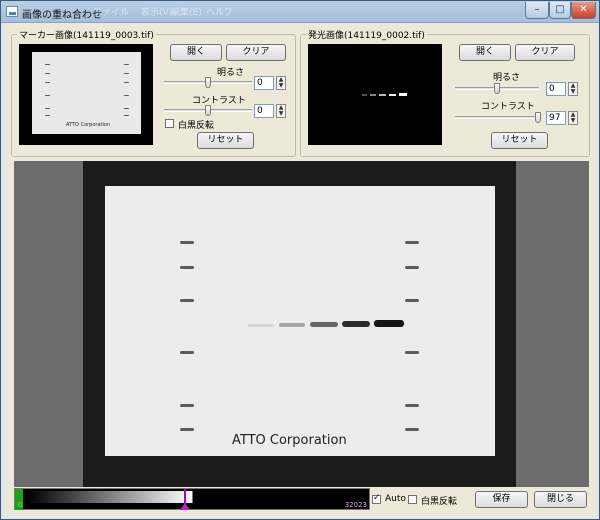 The image size is (600, 520). What do you see at coordinates (62, 15) in the screenshot?
I see `window-title: 画像の重ね合わせ` at bounding box center [62, 15].